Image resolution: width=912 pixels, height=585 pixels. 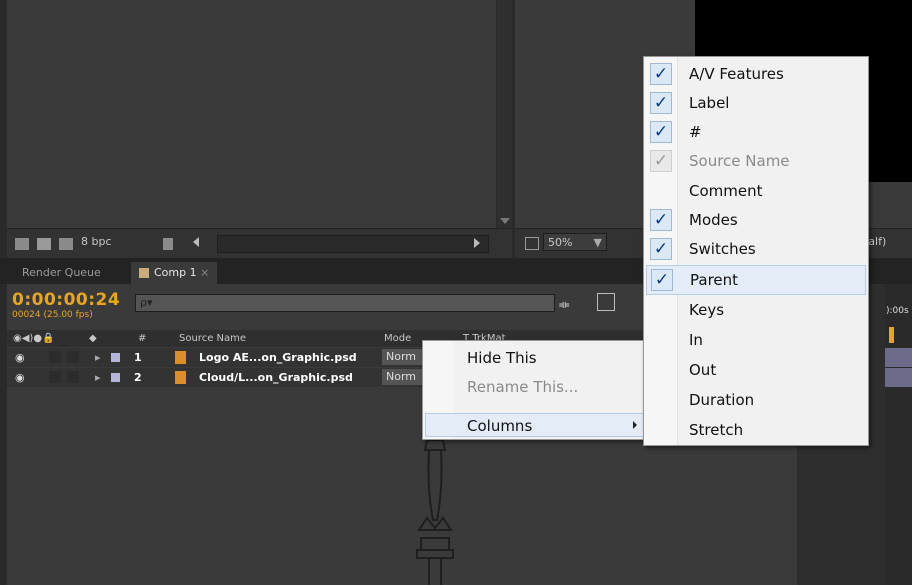 I want to click on tab-label: Render Queue, so click(x=61, y=272).